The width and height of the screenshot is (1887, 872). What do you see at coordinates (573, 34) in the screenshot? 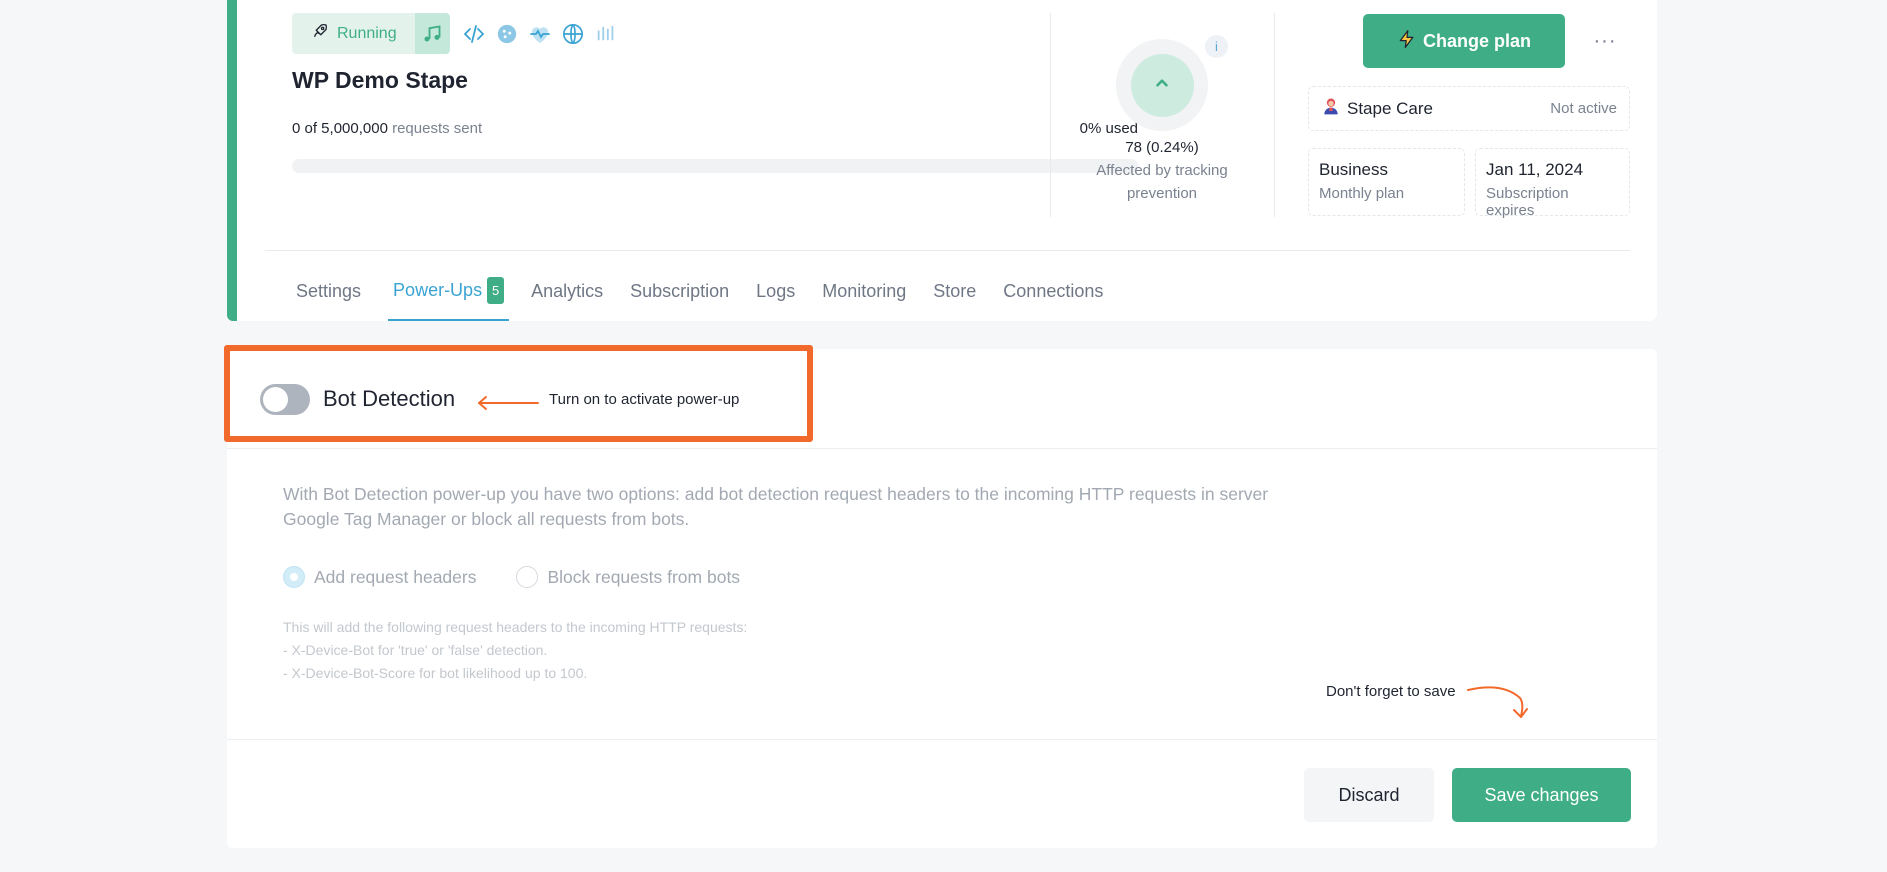
I see `globe-icon` at bounding box center [573, 34].